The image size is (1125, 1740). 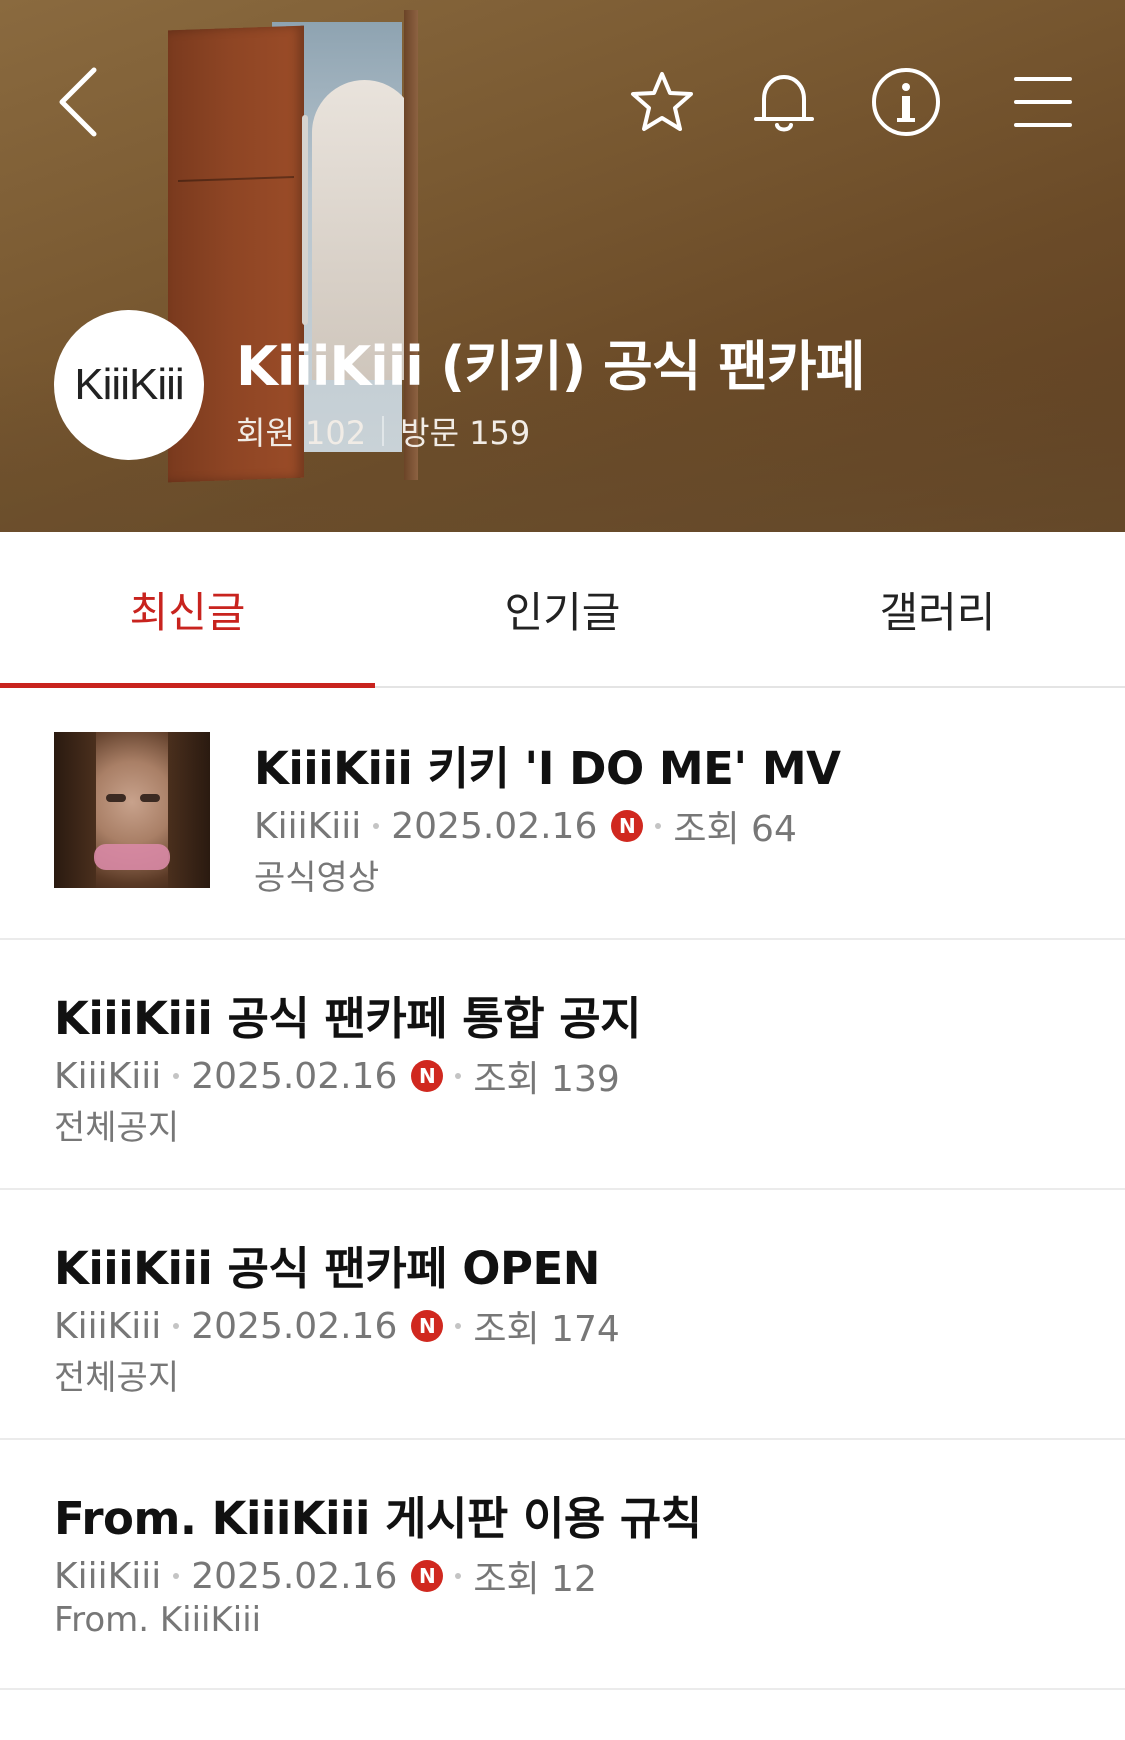 I want to click on cafe-logo-text: KiiiKiii, so click(x=129, y=384).